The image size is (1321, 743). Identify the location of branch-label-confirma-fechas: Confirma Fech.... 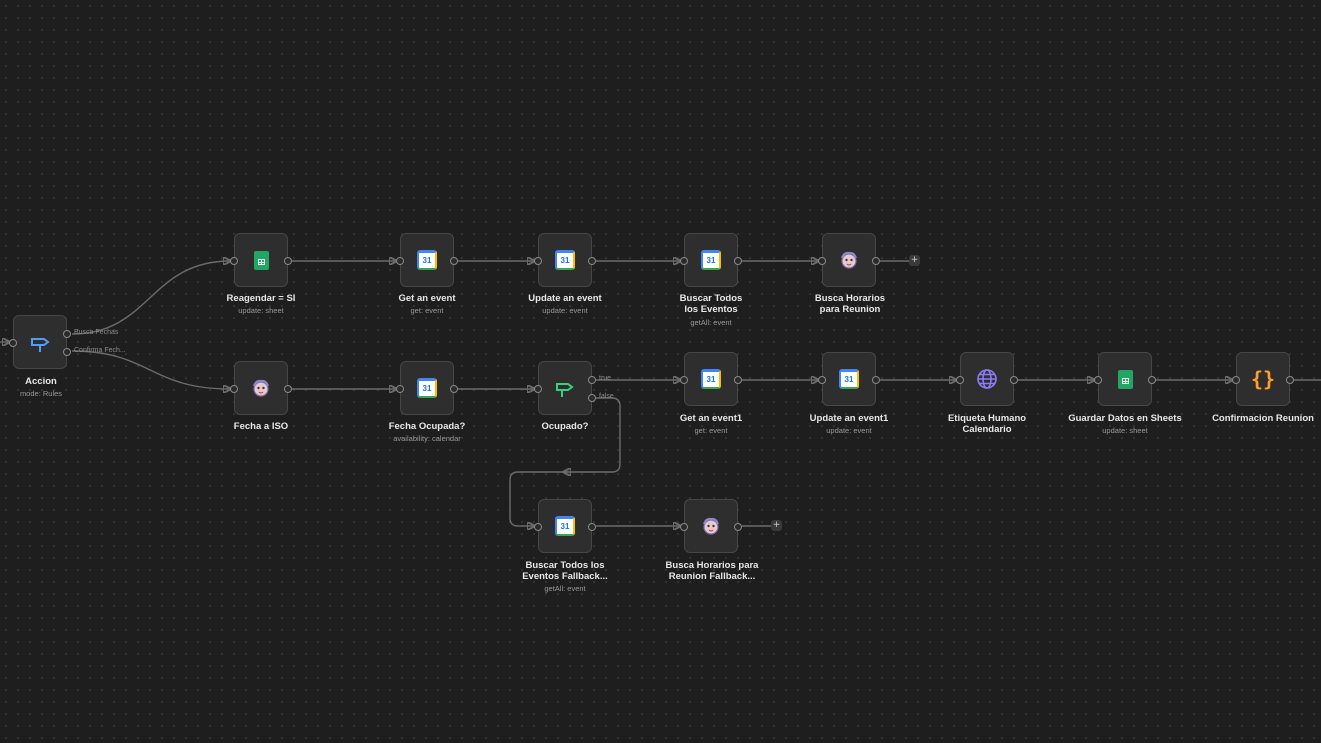
(100, 350).